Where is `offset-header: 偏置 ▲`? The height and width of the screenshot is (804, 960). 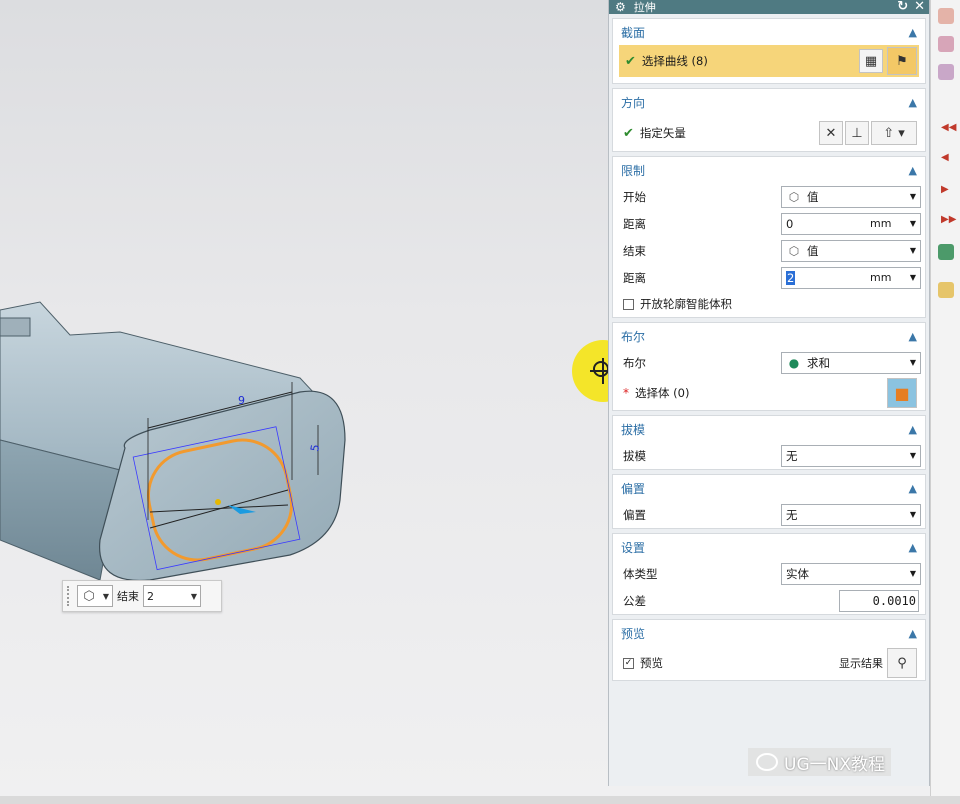
offset-header: 偏置 ▲ is located at coordinates (769, 488).